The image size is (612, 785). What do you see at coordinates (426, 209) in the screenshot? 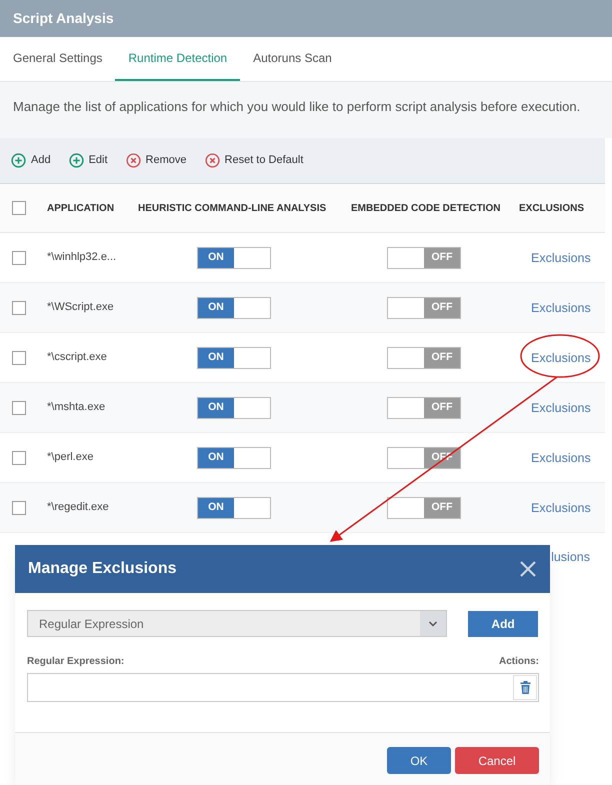
I see `column-header: EMBEDDED CODE DETECTION` at bounding box center [426, 209].